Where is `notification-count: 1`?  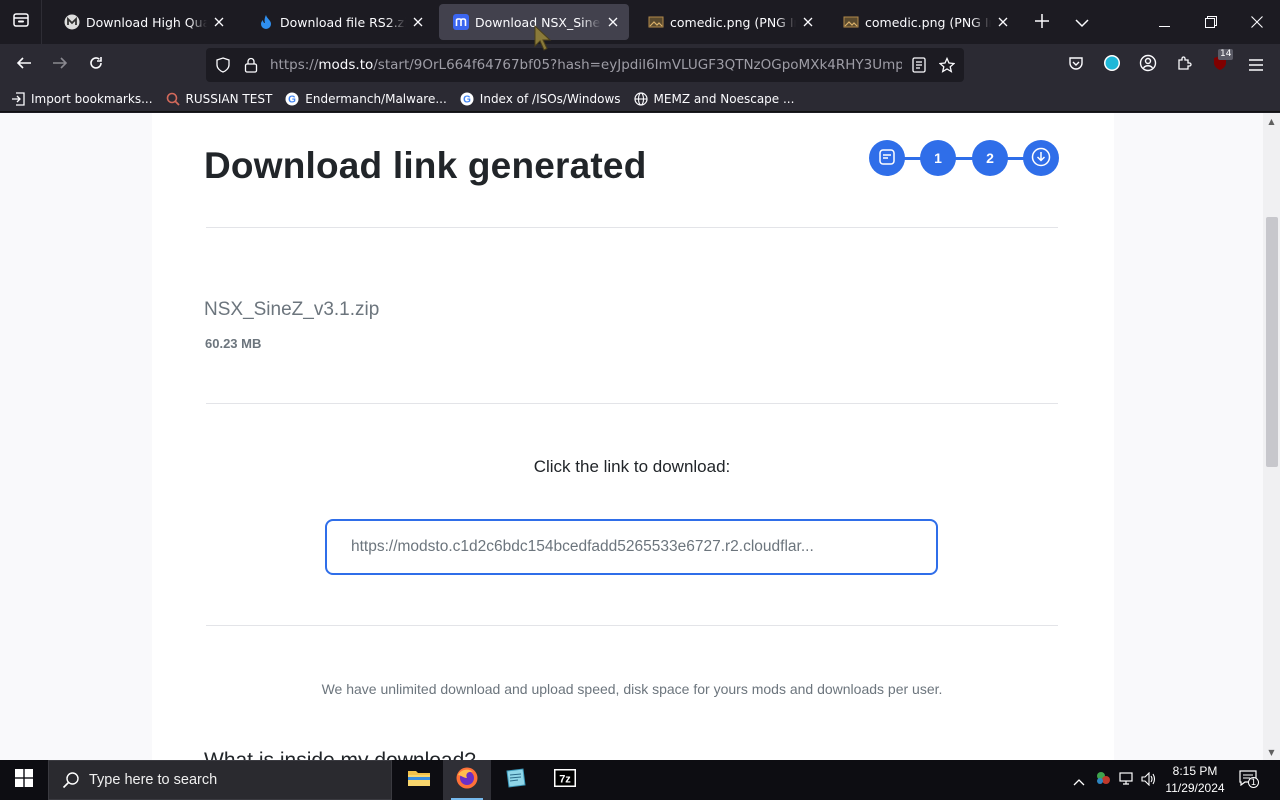
notification-count: 1 is located at coordinates (1253, 782).